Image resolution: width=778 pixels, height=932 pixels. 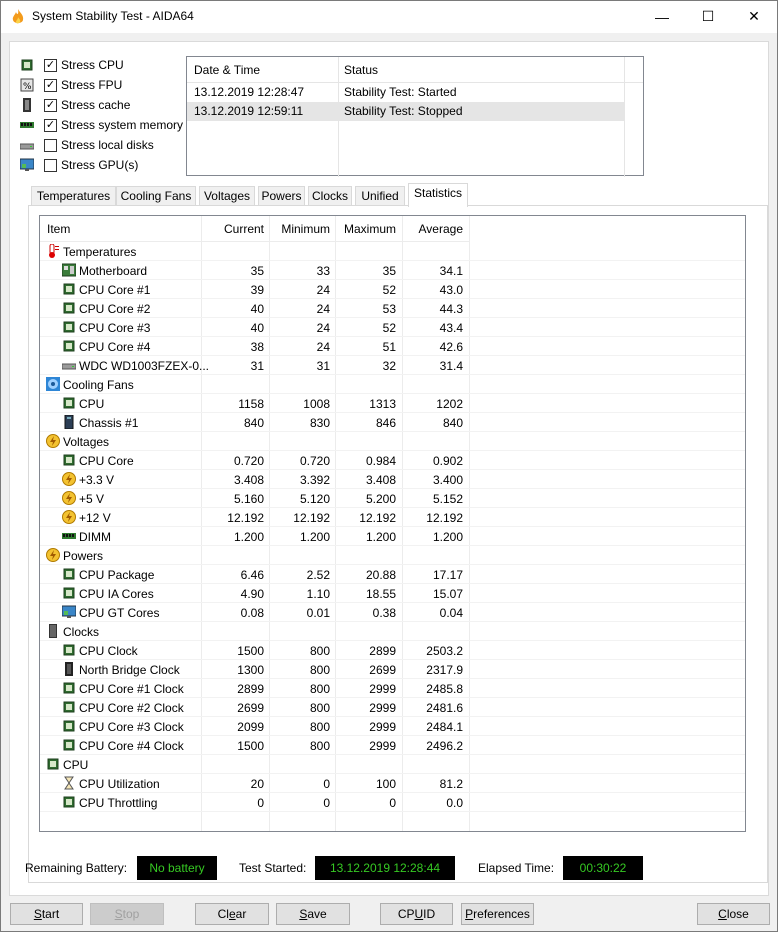 What do you see at coordinates (451, 290) in the screenshot?
I see `value-average: 43.0` at bounding box center [451, 290].